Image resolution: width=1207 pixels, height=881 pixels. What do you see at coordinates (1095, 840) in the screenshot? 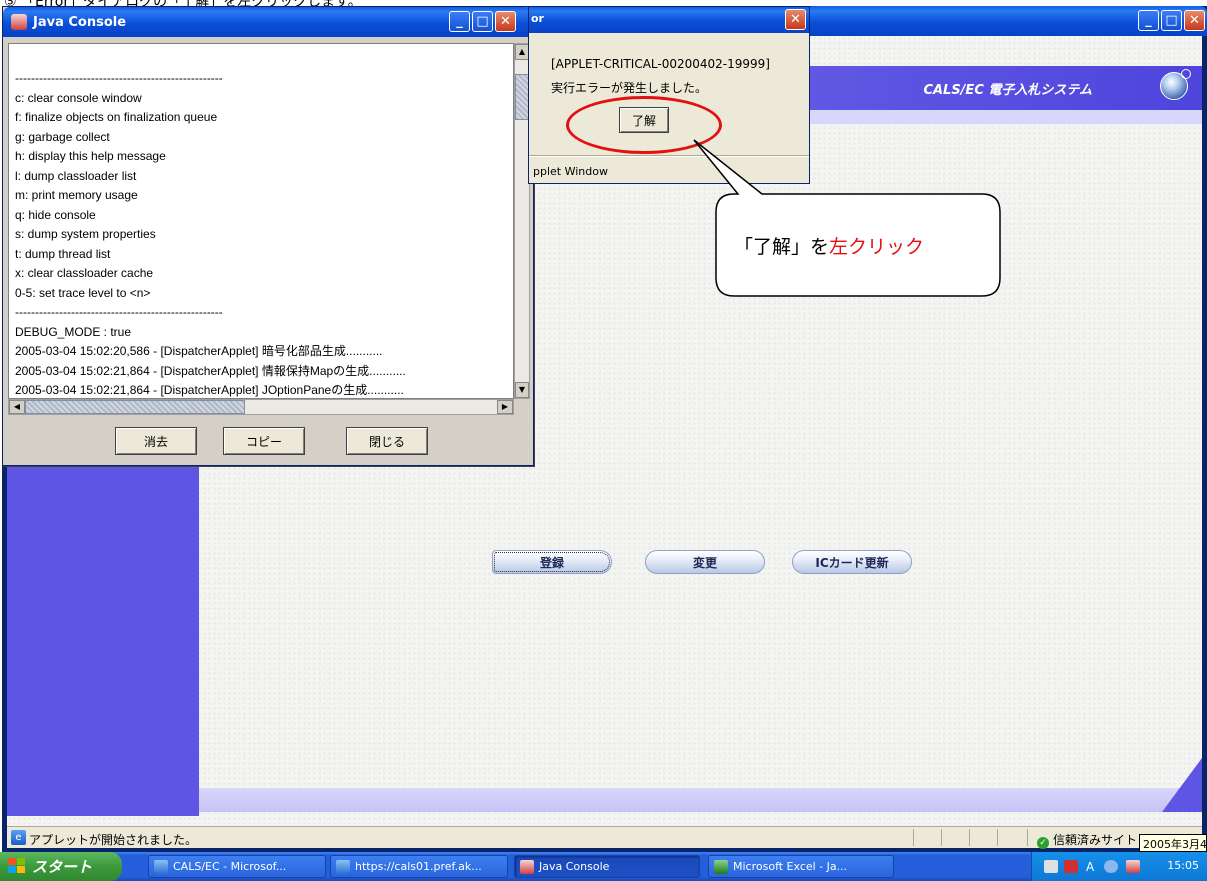
I see `zone-text: 信頼済みサイト` at bounding box center [1095, 840].